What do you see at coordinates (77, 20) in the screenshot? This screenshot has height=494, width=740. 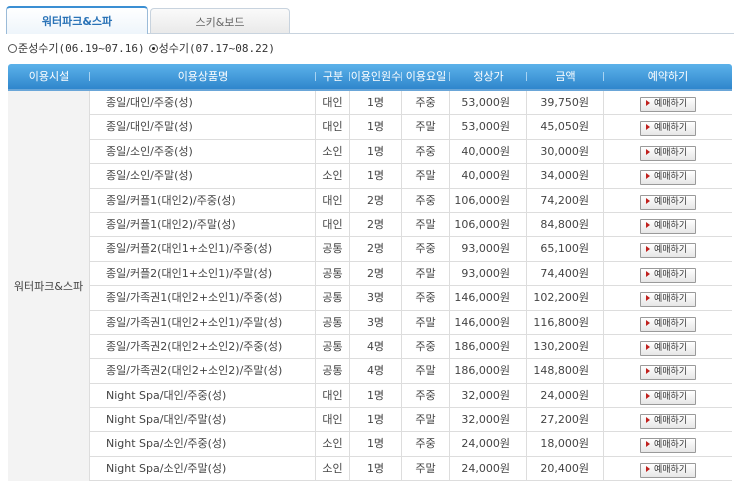 I see `tab-waterpark-spa: 워터파크&스파` at bounding box center [77, 20].